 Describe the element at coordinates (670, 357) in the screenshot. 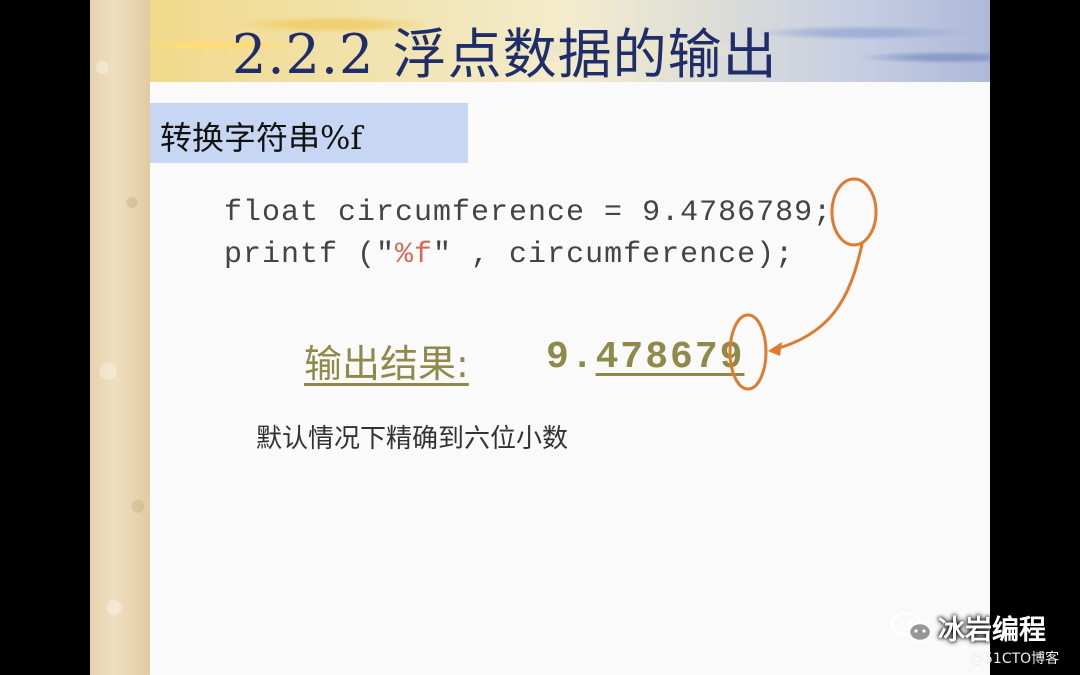

I see `result-value-decimals: 478679` at that location.